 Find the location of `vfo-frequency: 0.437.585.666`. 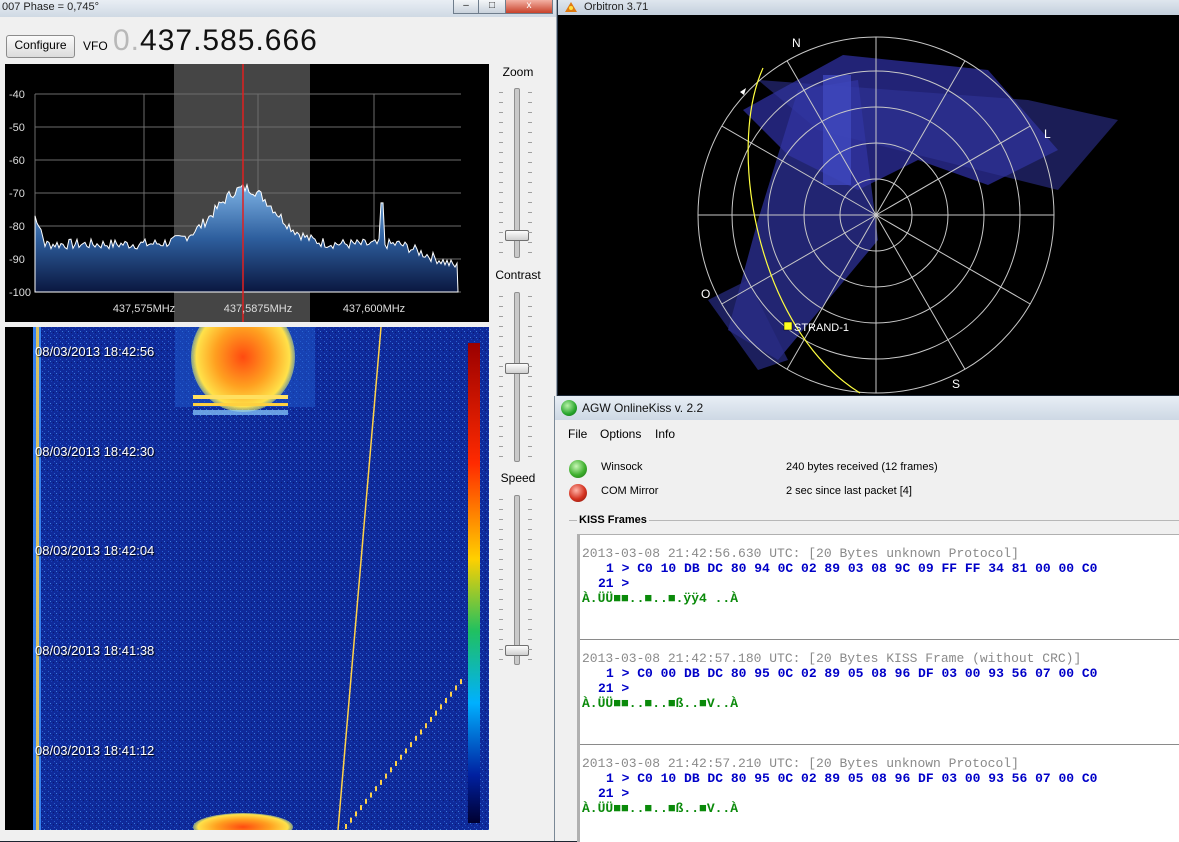

vfo-frequency: 0.437.585.666 is located at coordinates (215, 41).